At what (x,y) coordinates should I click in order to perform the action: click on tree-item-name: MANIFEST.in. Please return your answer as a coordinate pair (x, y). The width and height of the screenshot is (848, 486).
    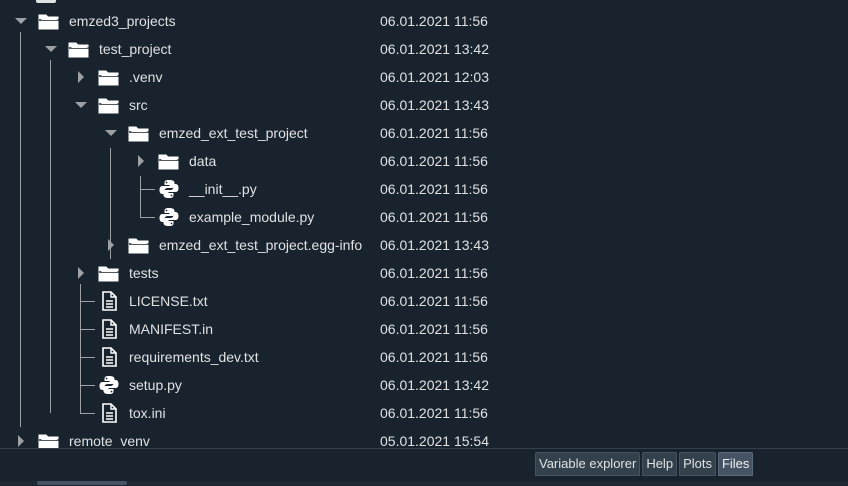
    Looking at the image, I should click on (171, 329).